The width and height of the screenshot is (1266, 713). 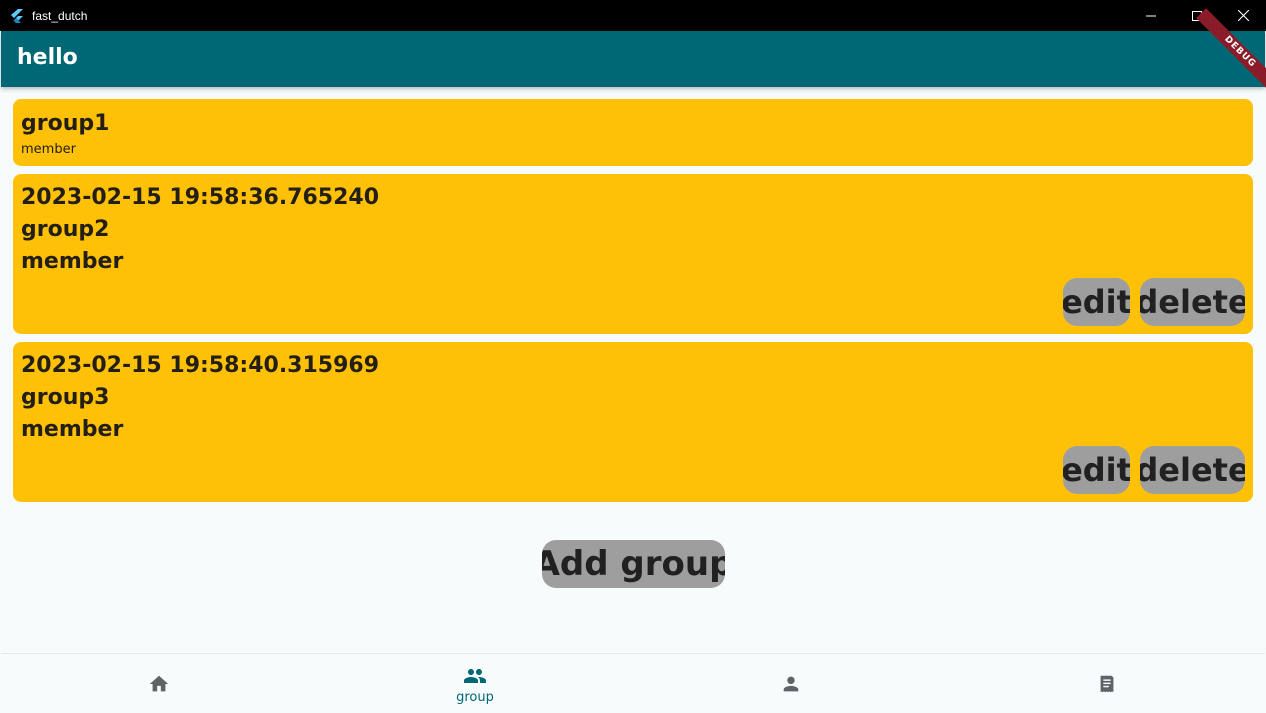 What do you see at coordinates (200, 365) in the screenshot?
I see `group-timestamp: 2023-02-15 19:58:40.315969` at bounding box center [200, 365].